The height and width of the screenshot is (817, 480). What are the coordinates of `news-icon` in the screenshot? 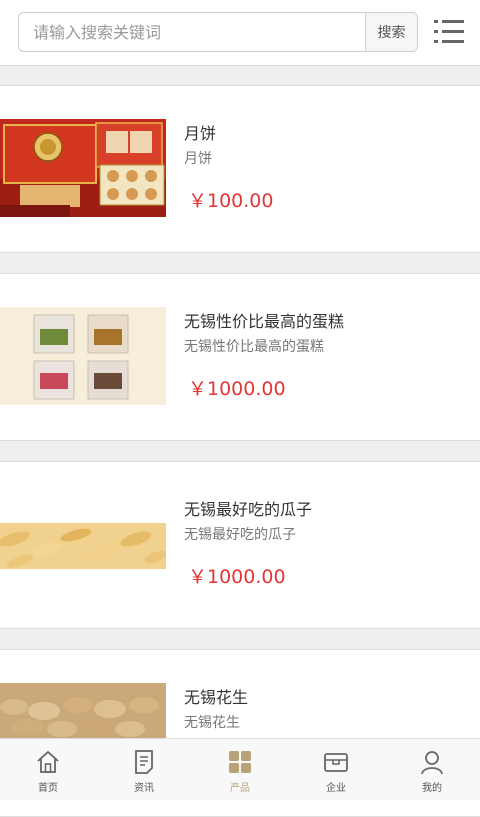 It's located at (144, 762).